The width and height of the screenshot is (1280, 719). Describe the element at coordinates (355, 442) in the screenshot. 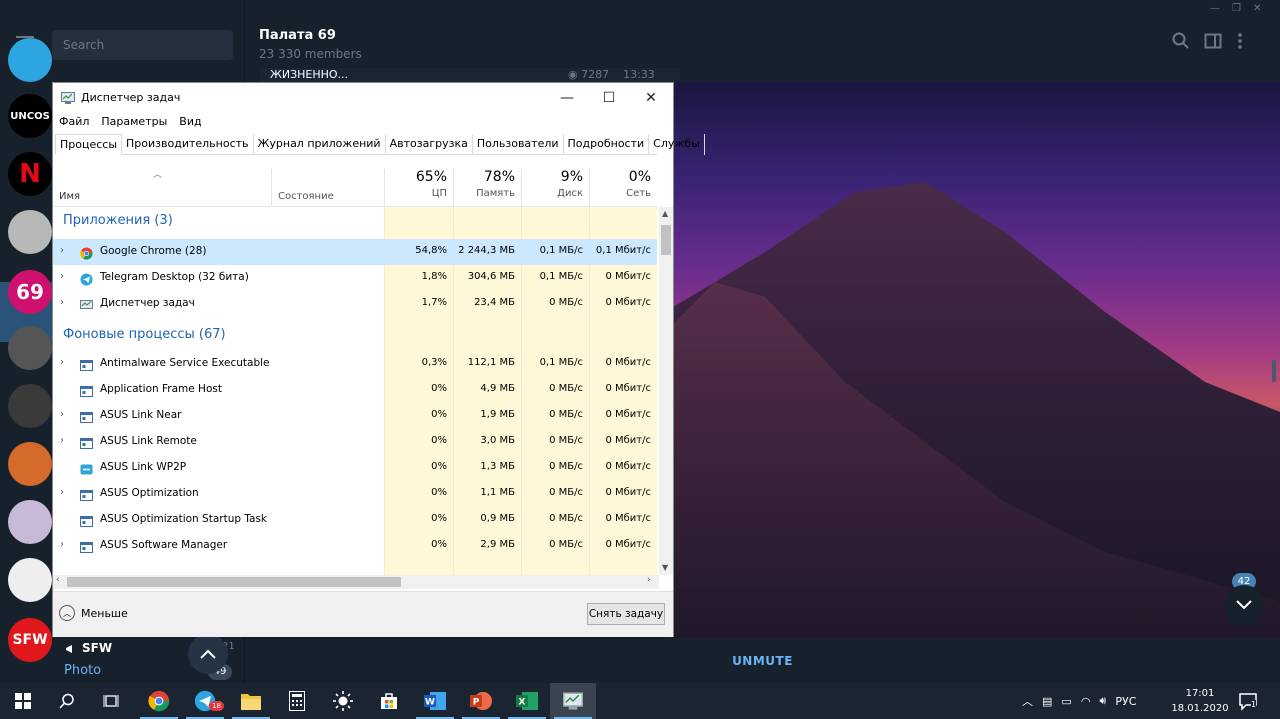

I see `process-row: › ASUS Link Remote 0% 3,0 МБ 0 МБ/с 0 Мбит/с` at that location.